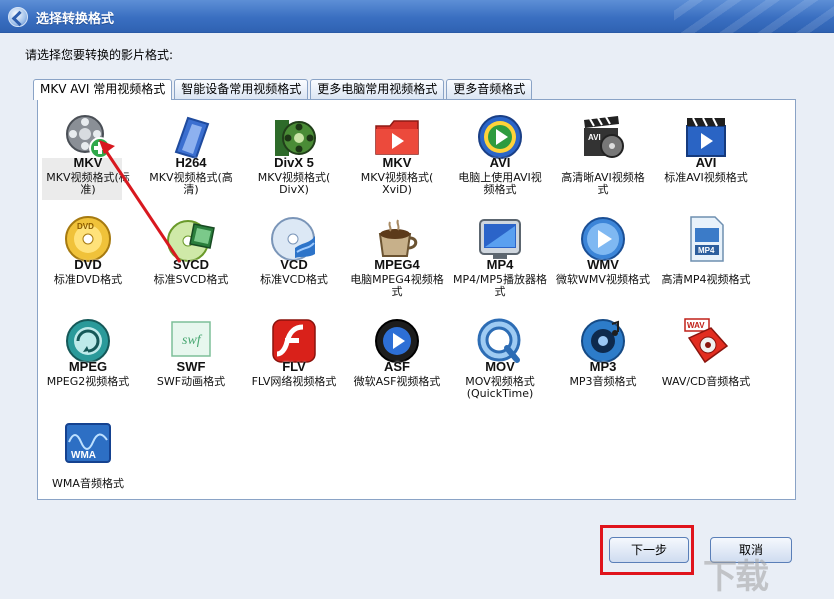  I want to click on tab-mkv-avi-common: MKV AVI 常用视频格式, so click(103, 89).